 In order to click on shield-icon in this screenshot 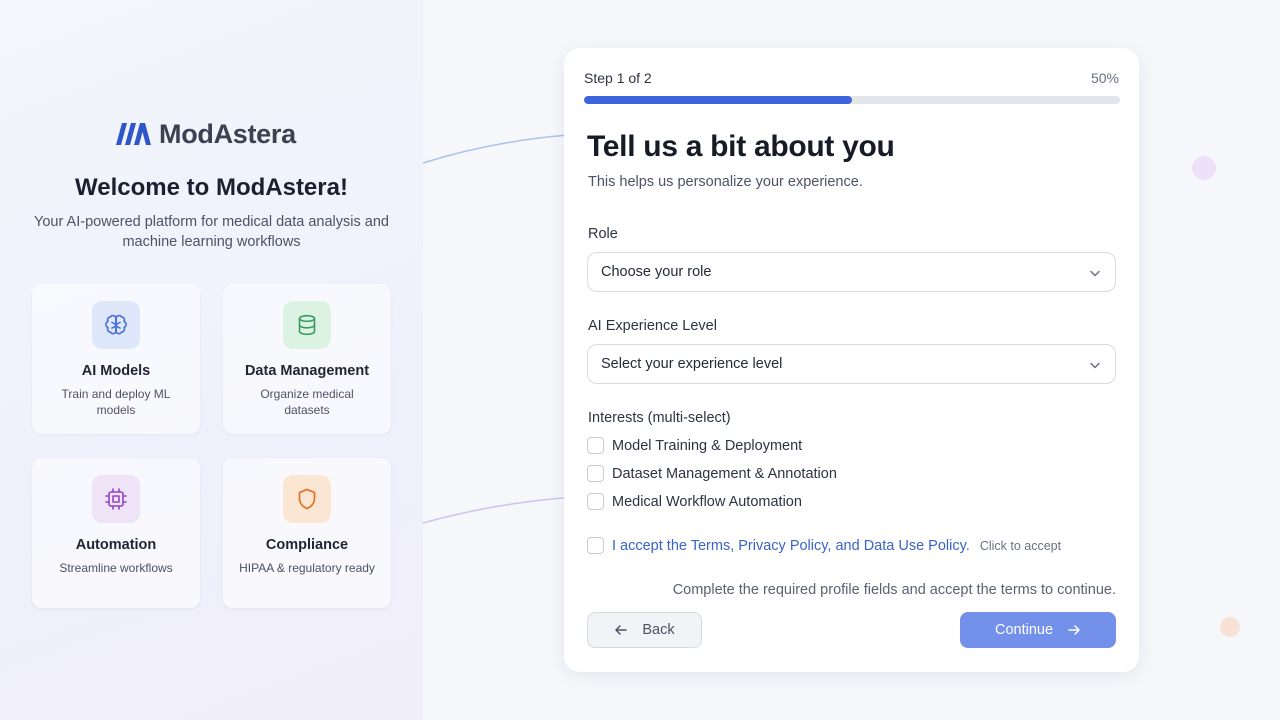, I will do `click(307, 499)`.